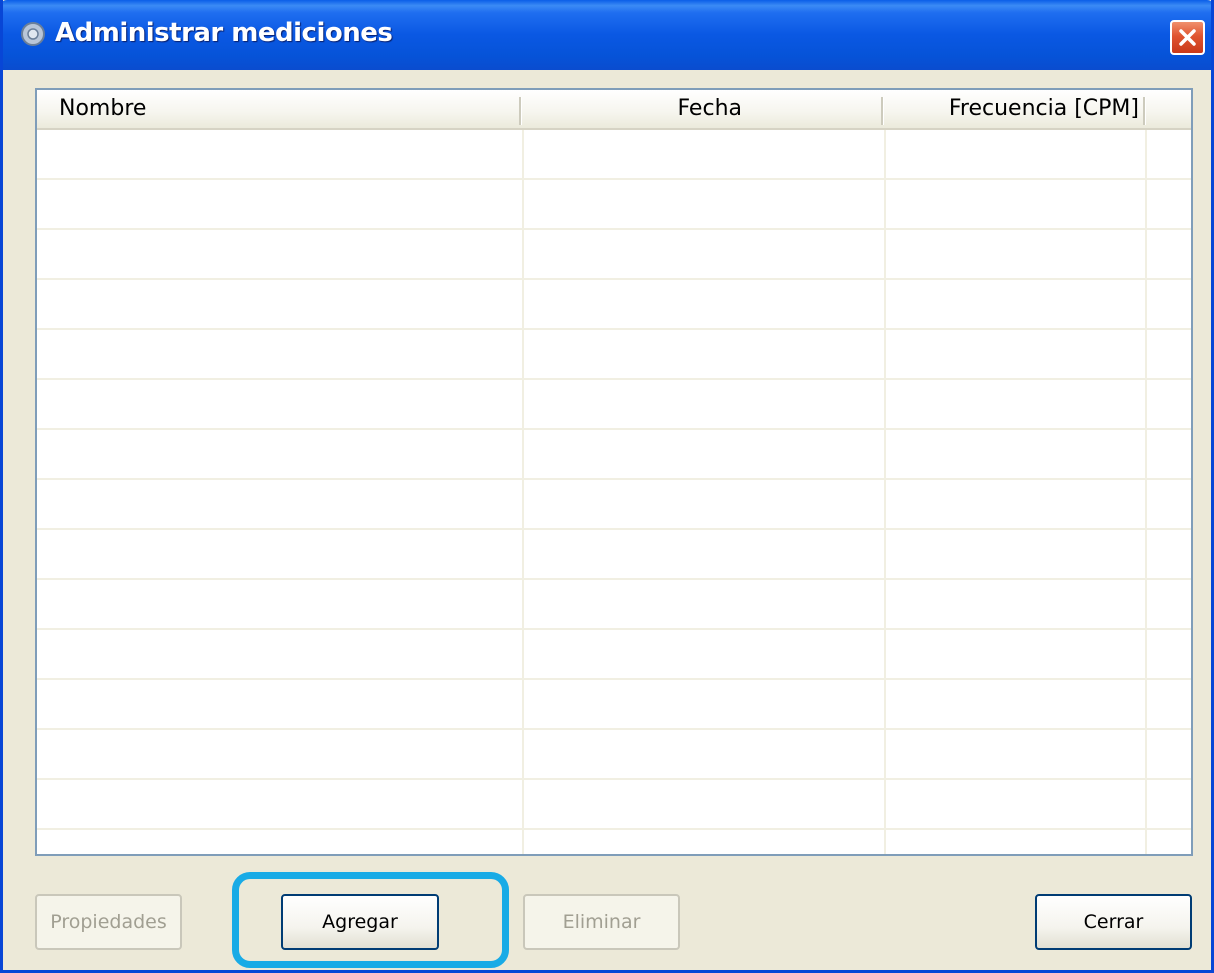 This screenshot has height=973, width=1214. Describe the element at coordinates (360, 922) in the screenshot. I see `add-button: Agregar` at that location.